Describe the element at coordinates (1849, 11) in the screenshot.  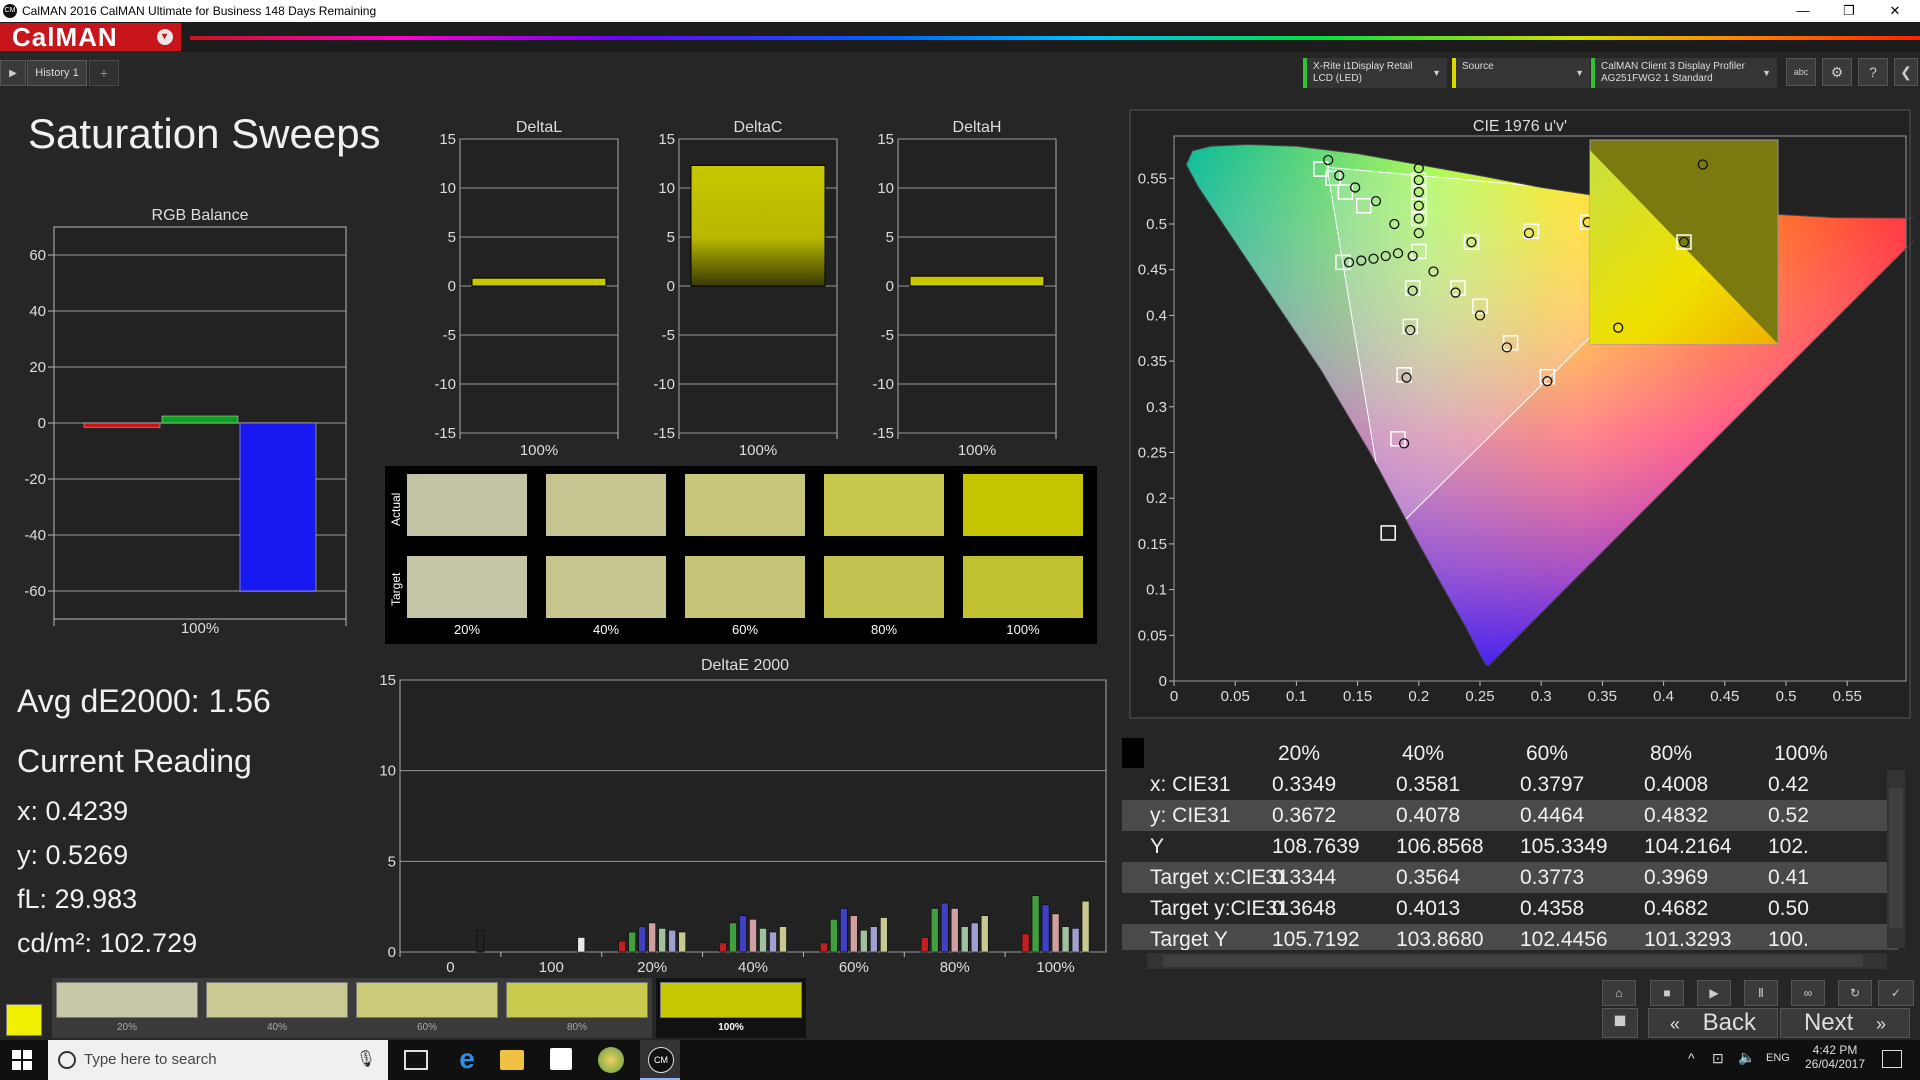
I see `maximize-button: ❐` at that location.